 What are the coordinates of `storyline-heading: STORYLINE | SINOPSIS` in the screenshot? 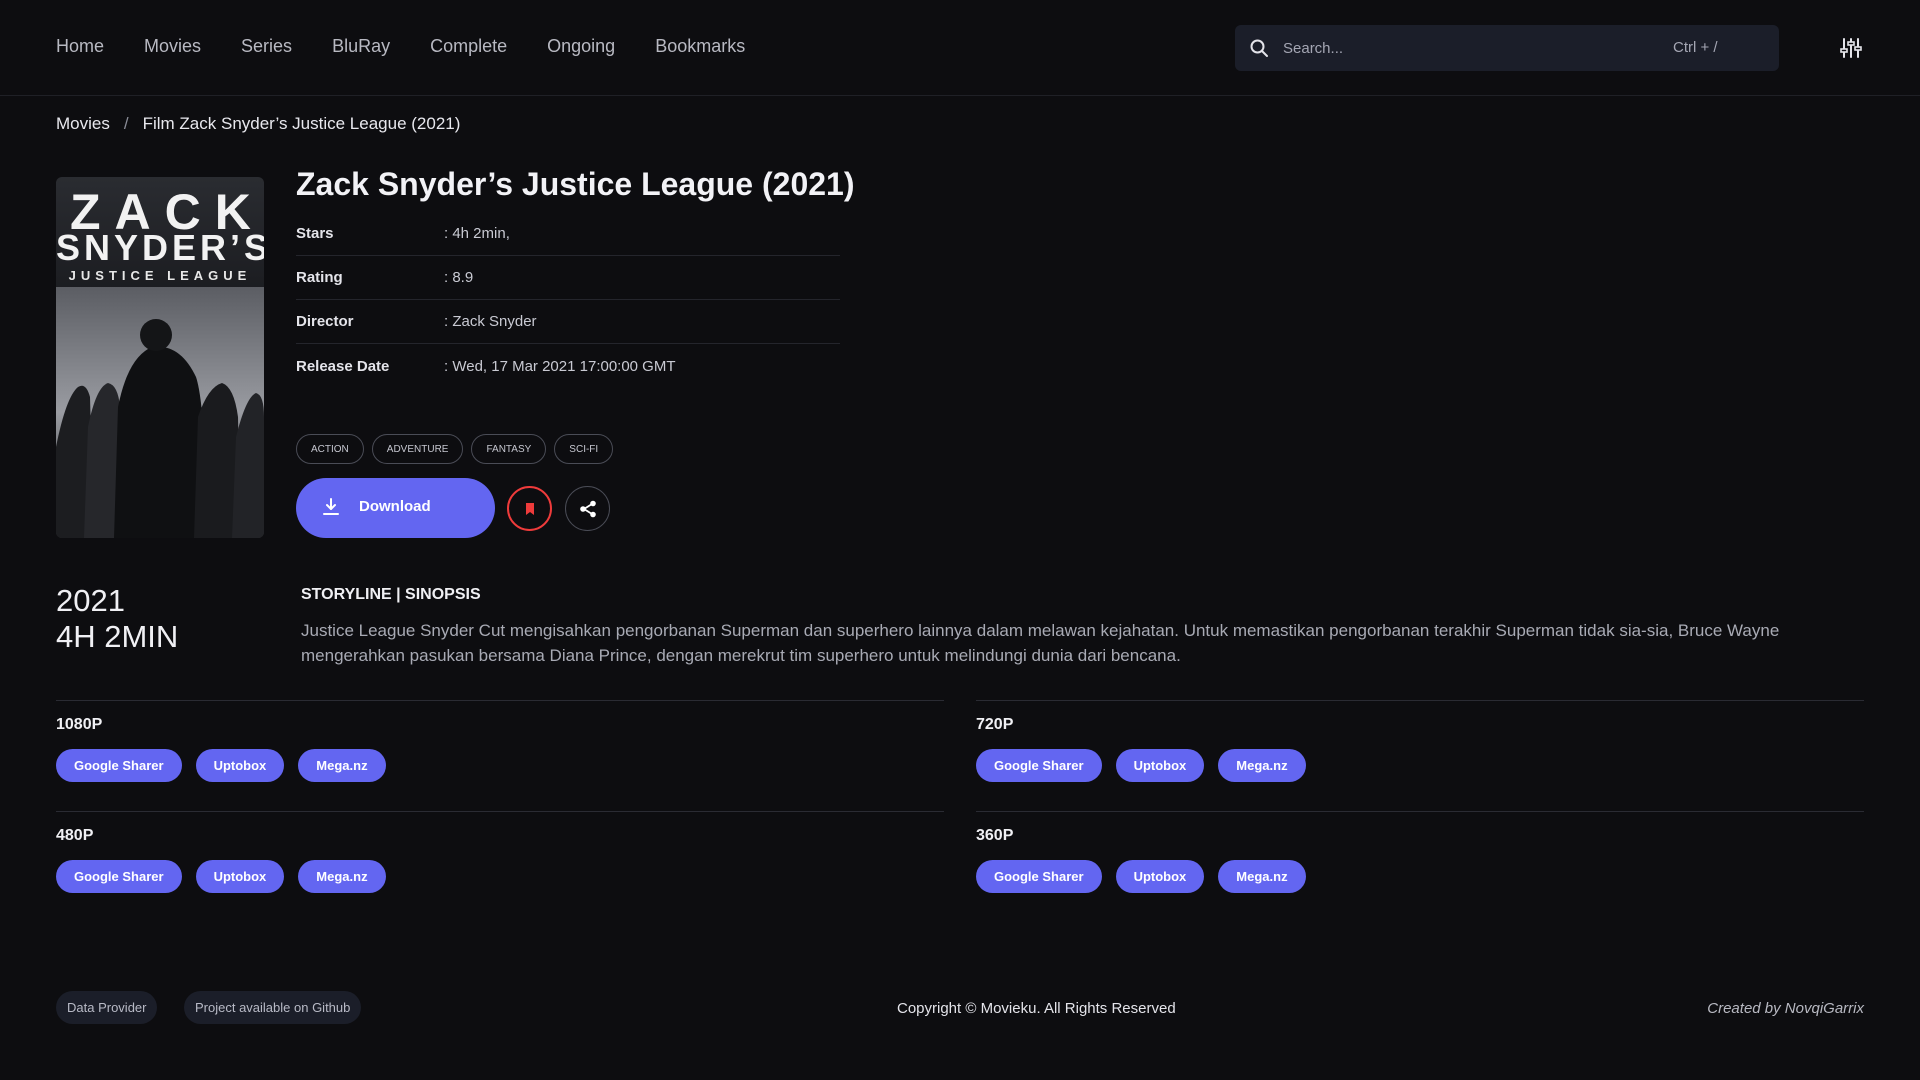 It's located at (391, 594).